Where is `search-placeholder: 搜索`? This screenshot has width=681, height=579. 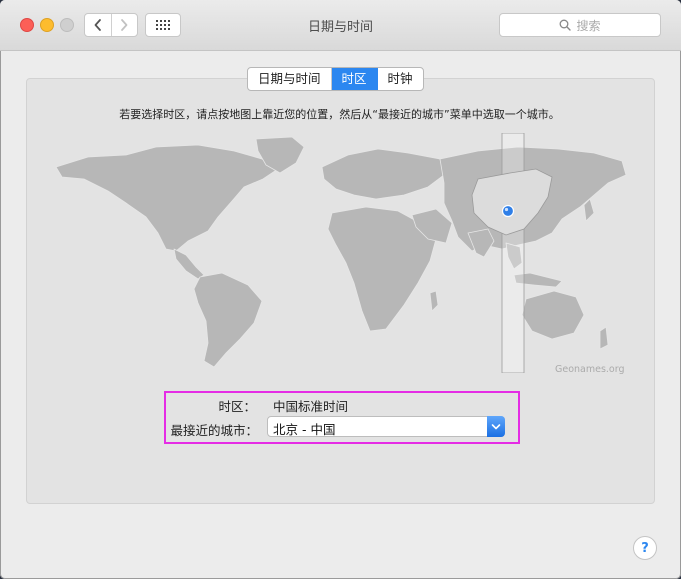 search-placeholder: 搜索 is located at coordinates (588, 25).